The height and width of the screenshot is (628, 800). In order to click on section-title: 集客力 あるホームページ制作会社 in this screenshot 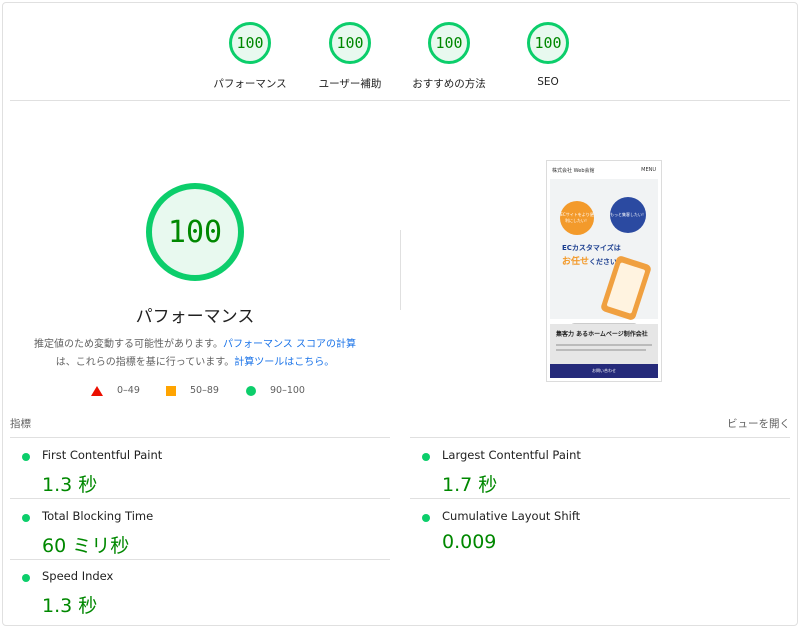, I will do `click(602, 334)`.